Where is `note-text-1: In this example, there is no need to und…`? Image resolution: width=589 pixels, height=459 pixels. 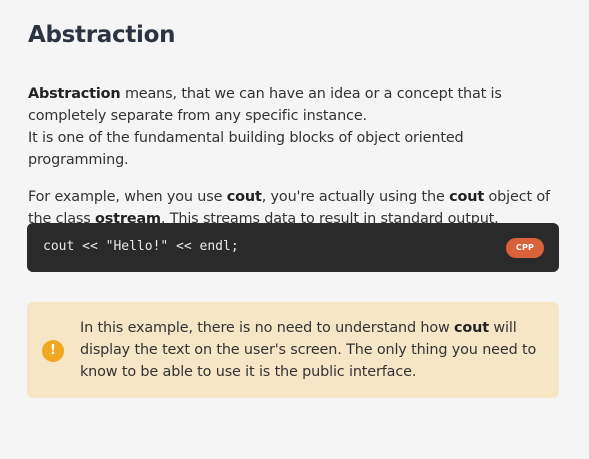
note-text-1: In this example, there is no need to und… is located at coordinates (267, 328).